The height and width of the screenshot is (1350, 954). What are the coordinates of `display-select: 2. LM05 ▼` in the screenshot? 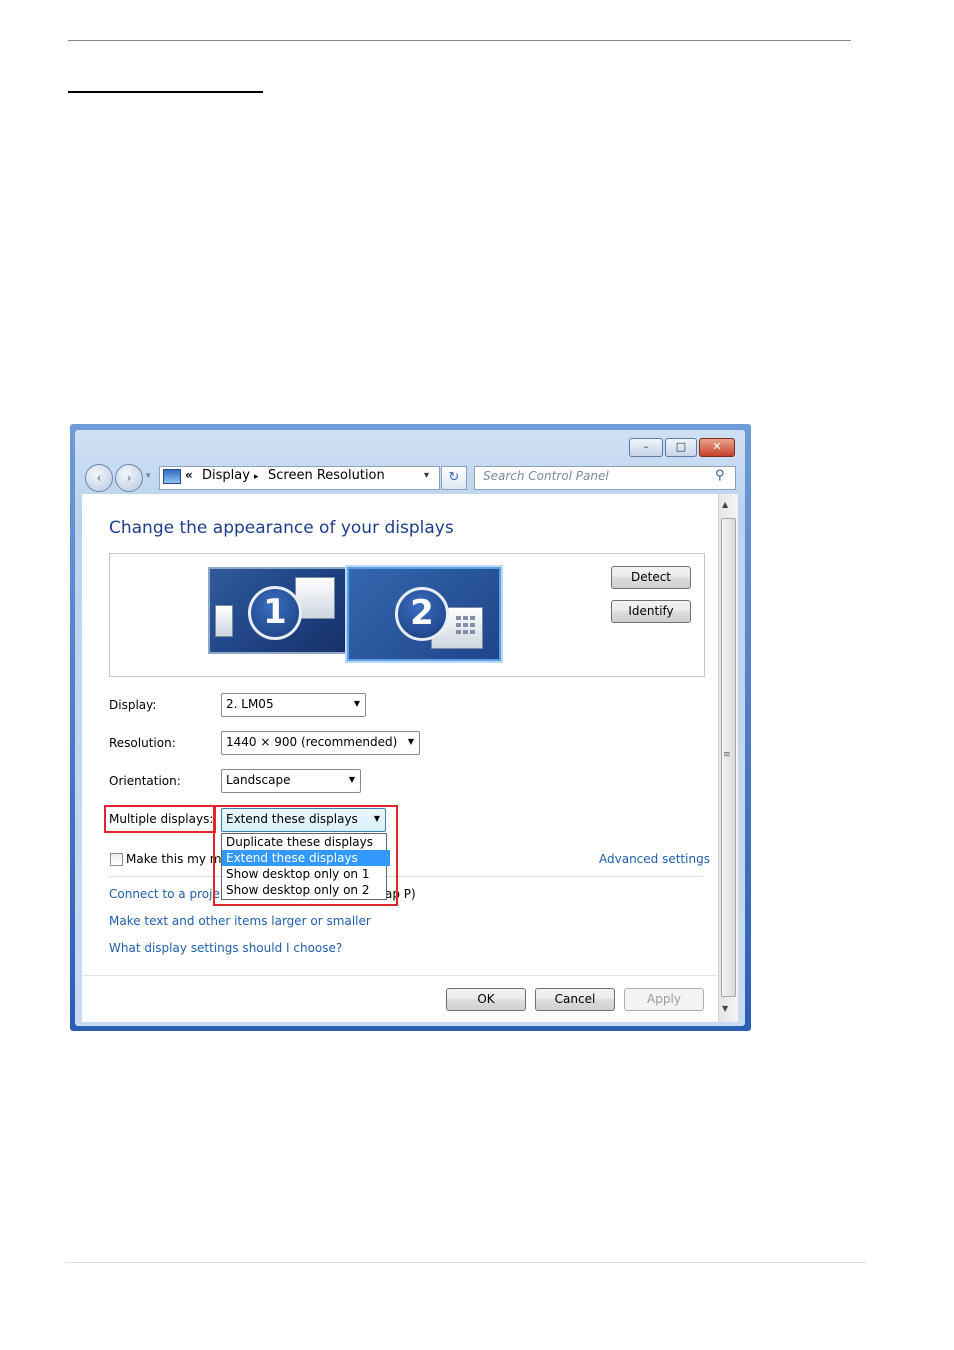 It's located at (293, 705).